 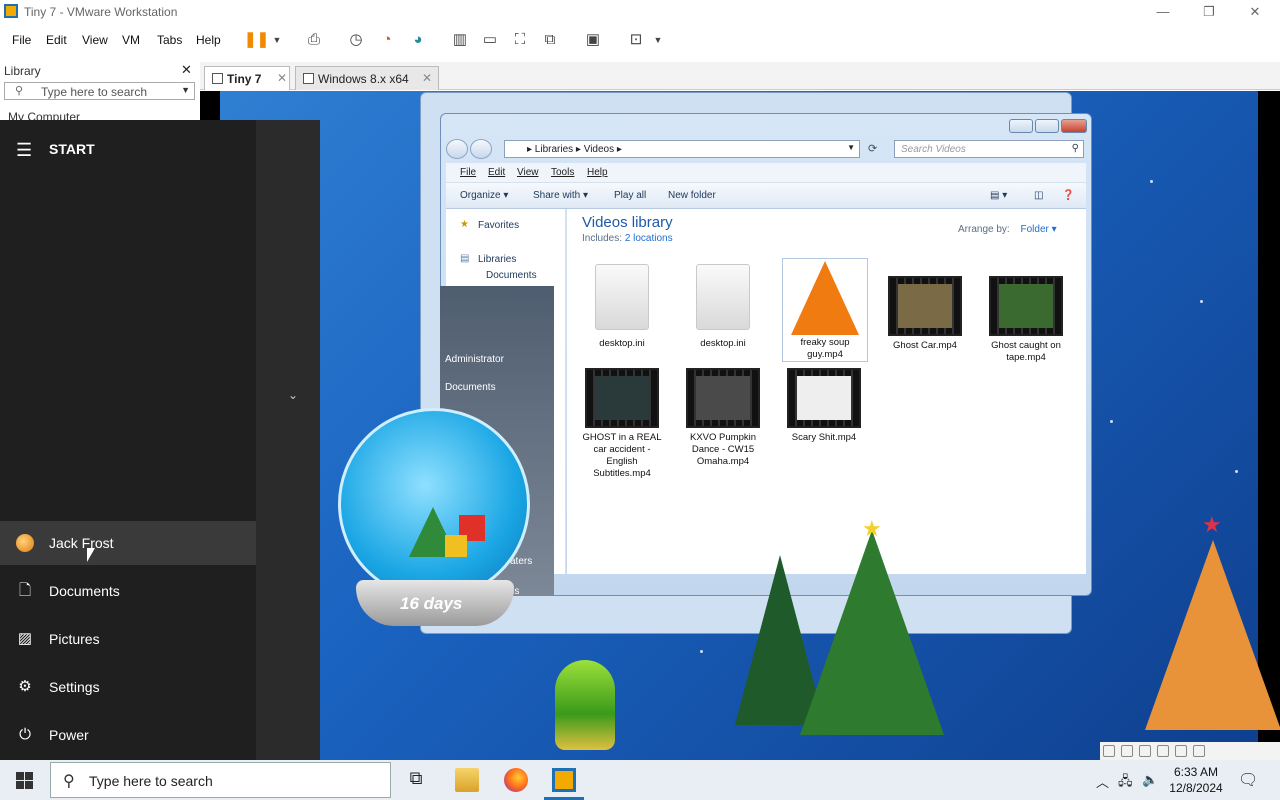 What do you see at coordinates (416, 780) in the screenshot?
I see `task-view-icon: ⧉` at bounding box center [416, 780].